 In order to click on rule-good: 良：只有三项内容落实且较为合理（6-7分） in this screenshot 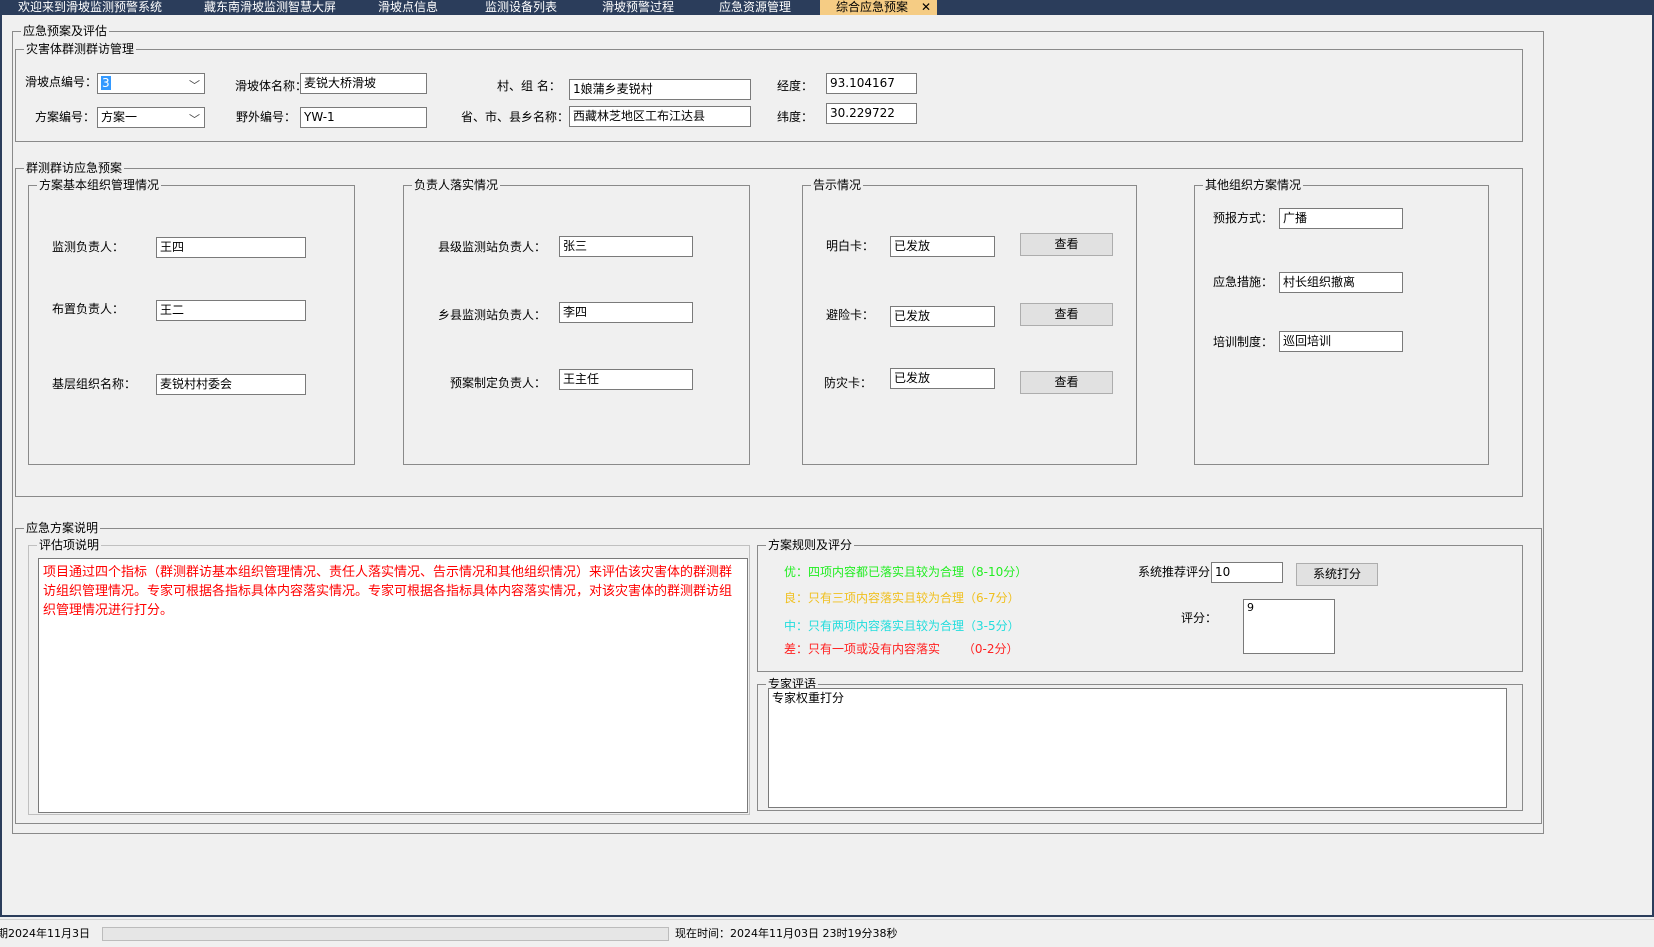, I will do `click(902, 598)`.